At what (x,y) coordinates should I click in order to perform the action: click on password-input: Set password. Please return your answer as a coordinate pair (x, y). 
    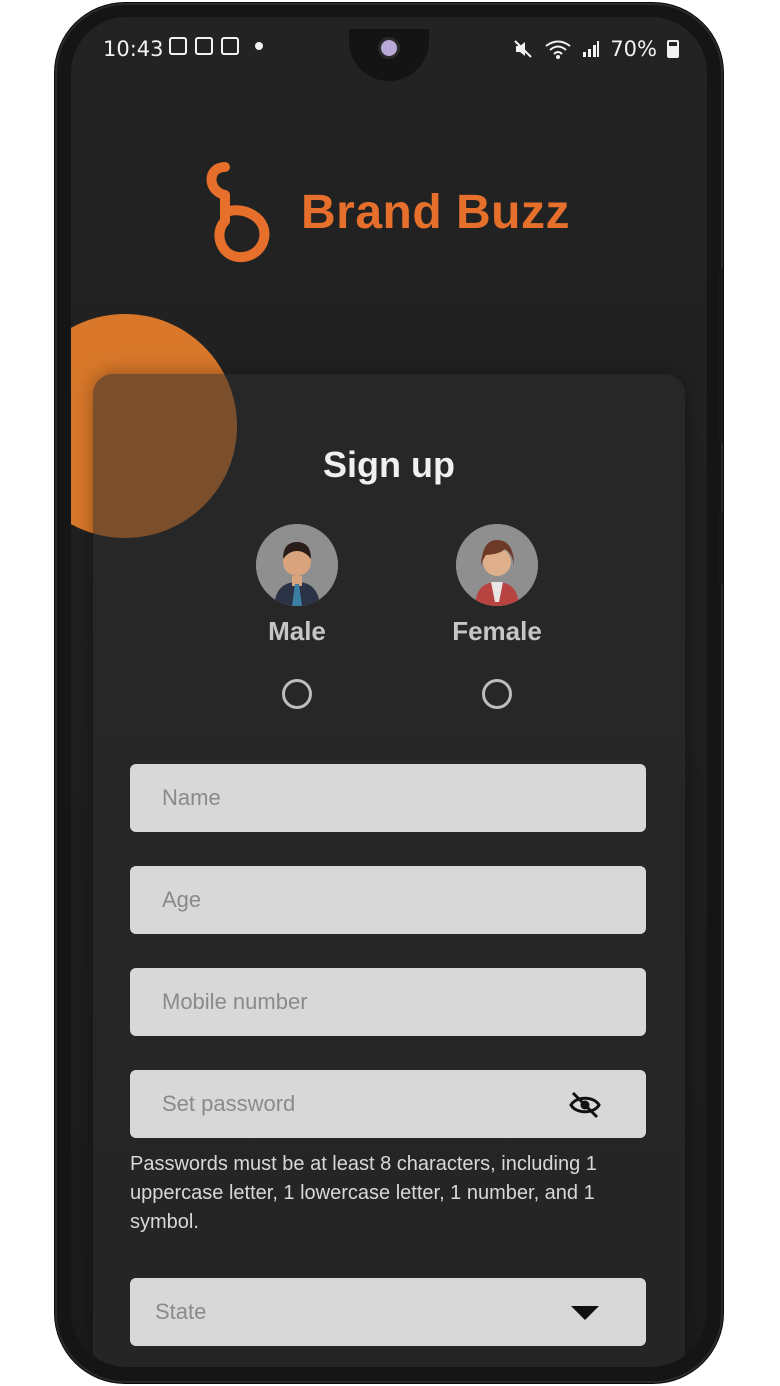
    Looking at the image, I should click on (388, 1104).